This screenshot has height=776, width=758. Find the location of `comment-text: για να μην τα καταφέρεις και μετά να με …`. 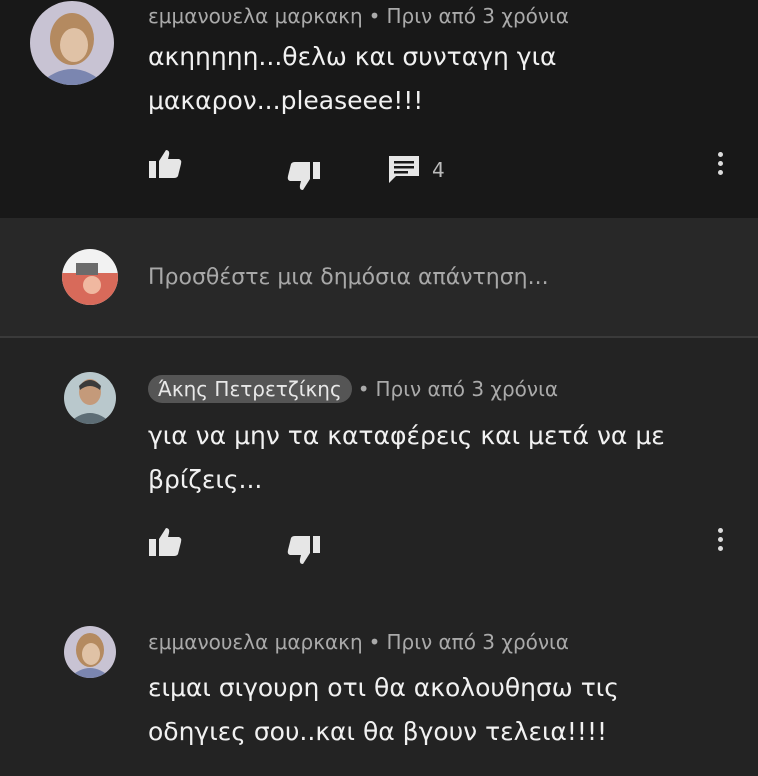

comment-text: για να μην τα καταφέρεις και μετά να με … is located at coordinates (406, 458).